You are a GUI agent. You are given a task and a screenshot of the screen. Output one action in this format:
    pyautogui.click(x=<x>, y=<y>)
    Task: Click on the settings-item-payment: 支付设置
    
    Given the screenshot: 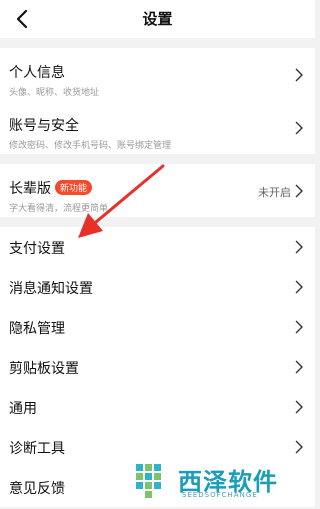 What is the action you would take?
    pyautogui.click(x=157, y=247)
    